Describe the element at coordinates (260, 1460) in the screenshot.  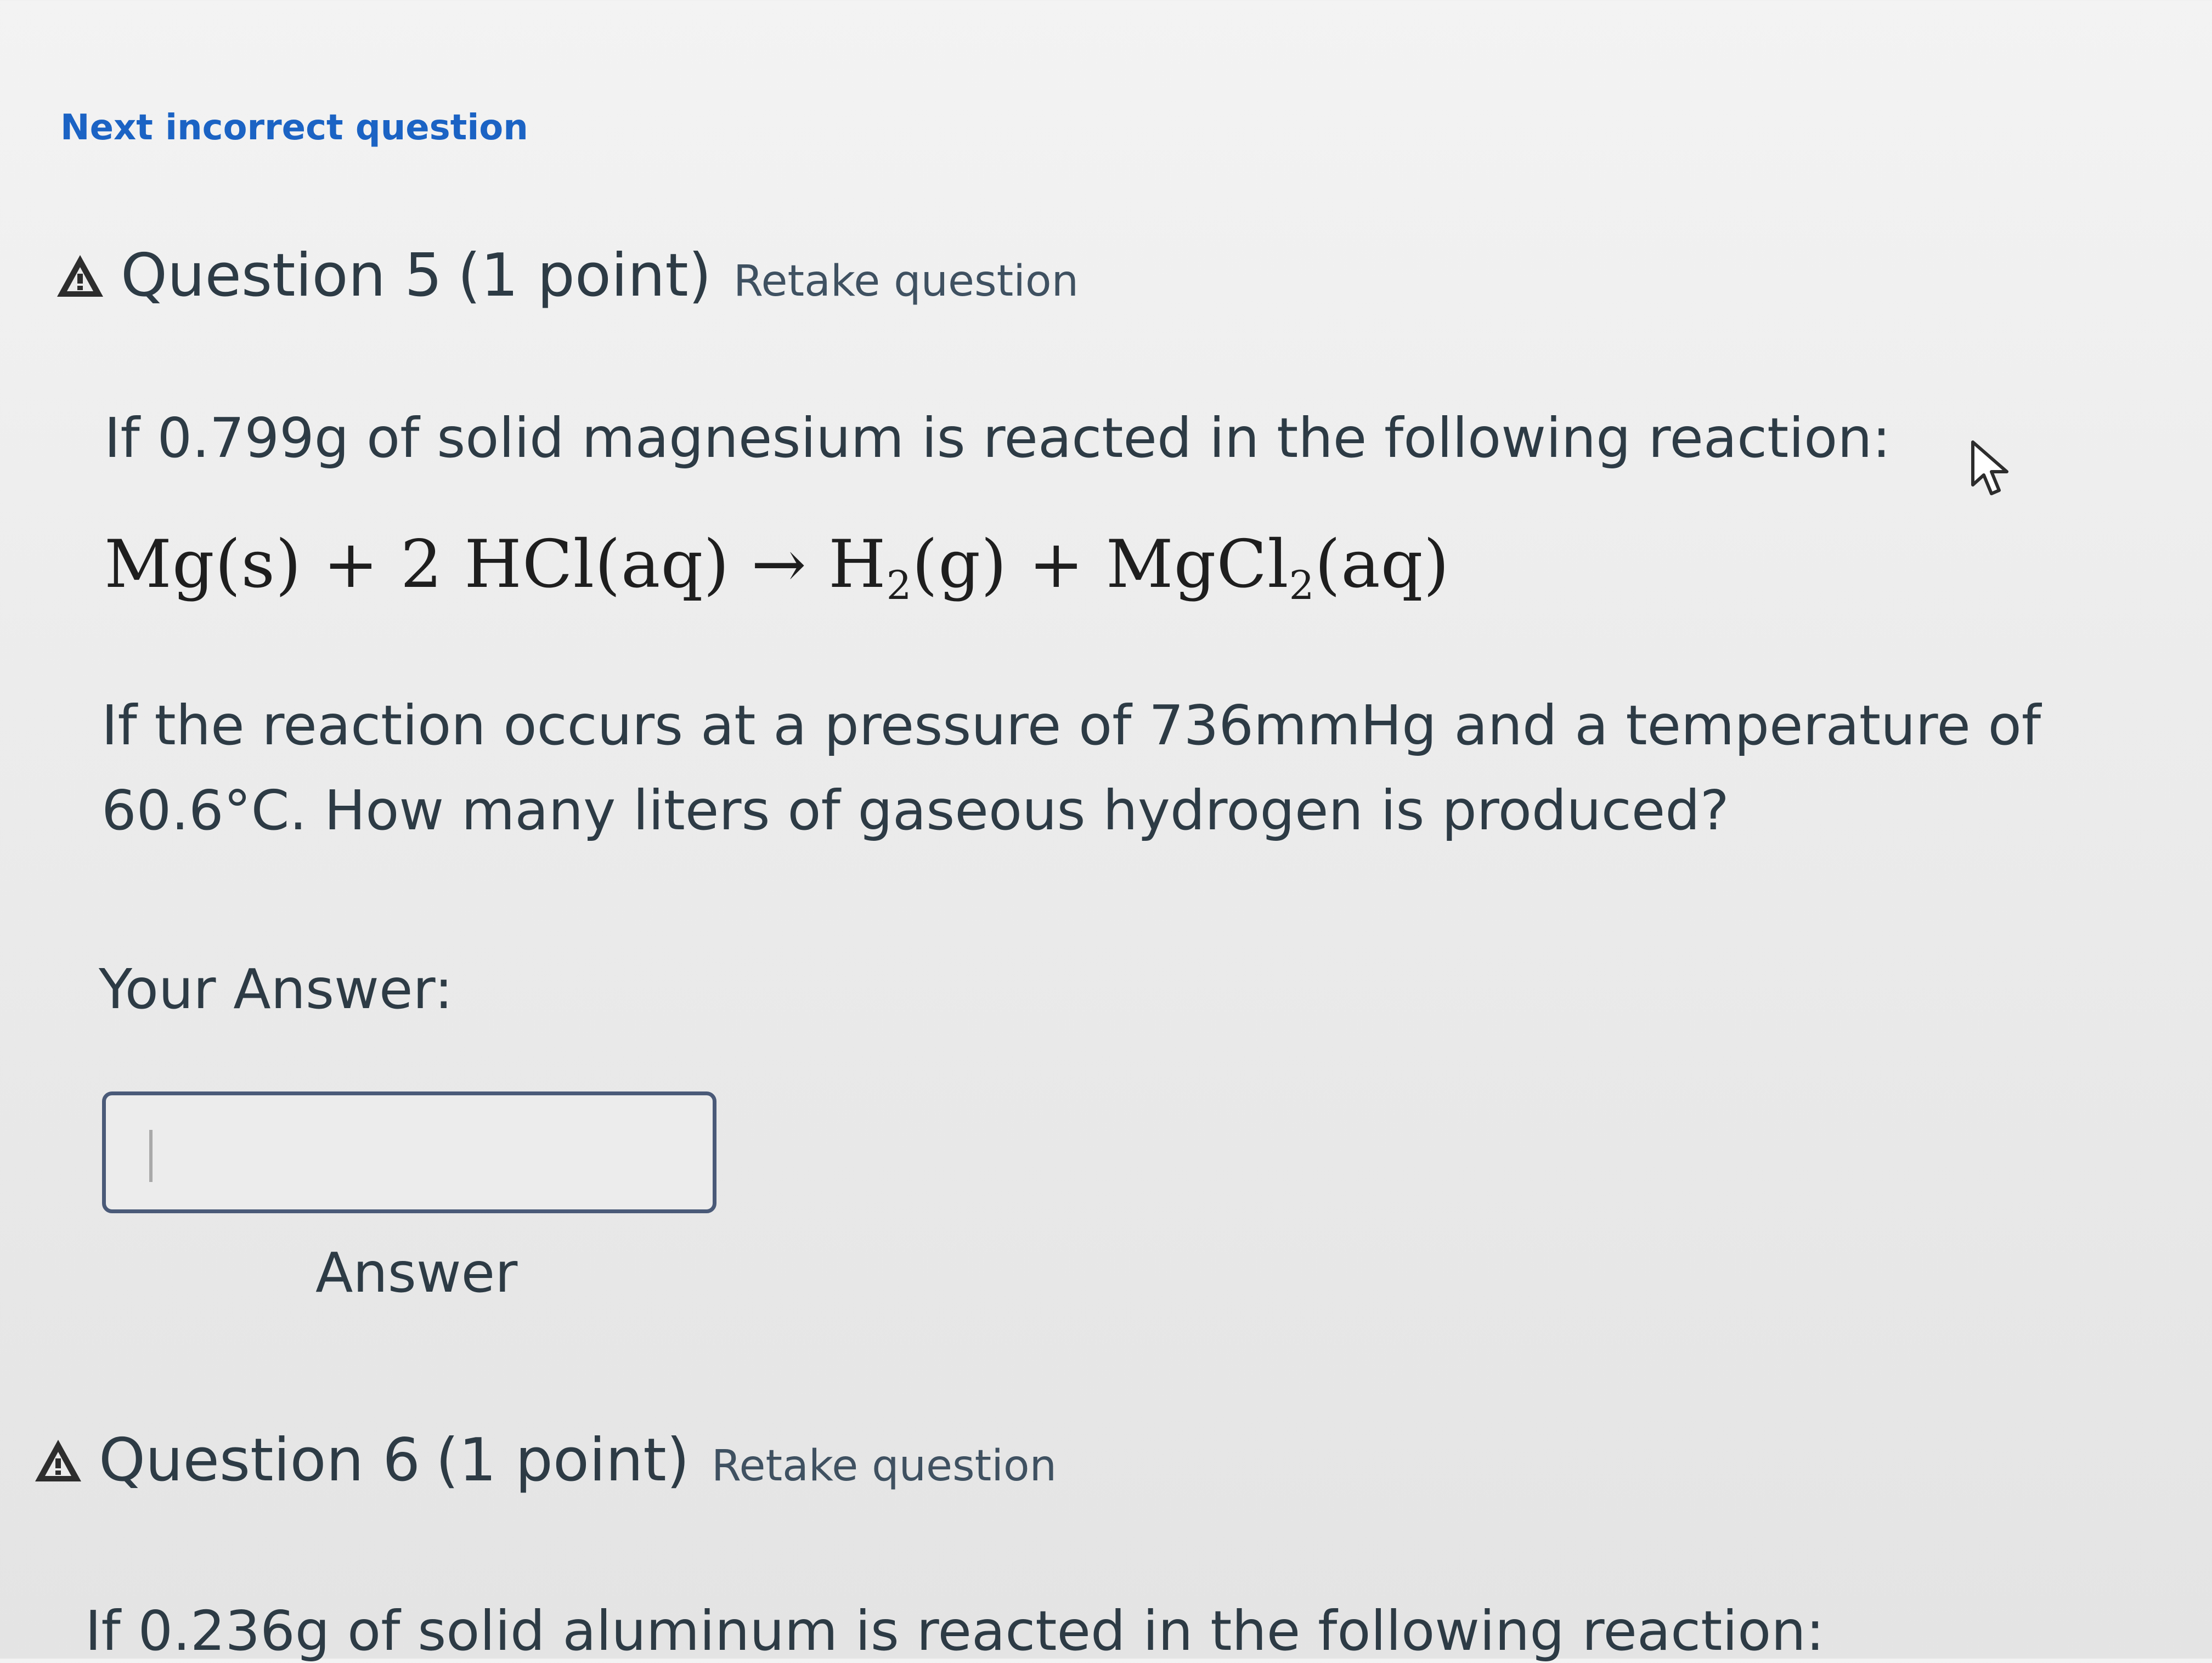
I see `question-6-title: Question 6` at that location.